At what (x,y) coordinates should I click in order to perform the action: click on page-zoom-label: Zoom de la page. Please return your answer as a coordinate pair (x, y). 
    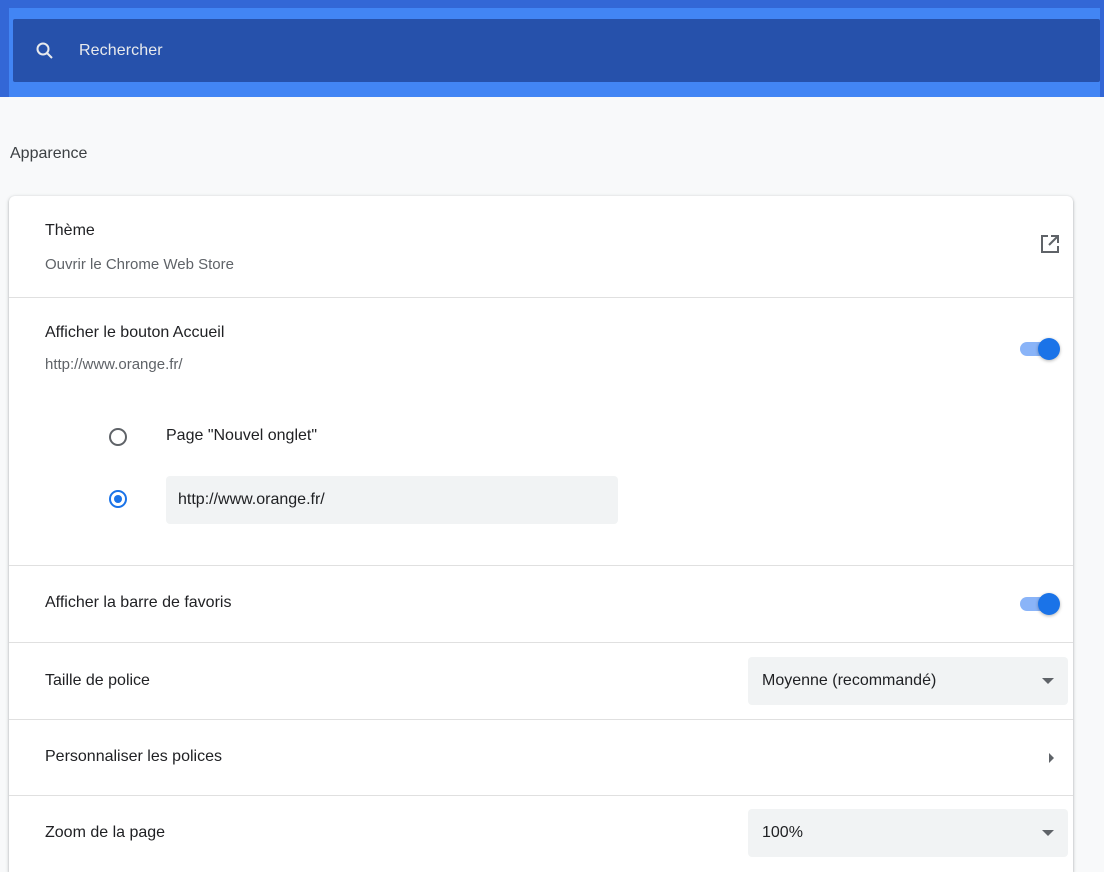
    Looking at the image, I should click on (105, 832).